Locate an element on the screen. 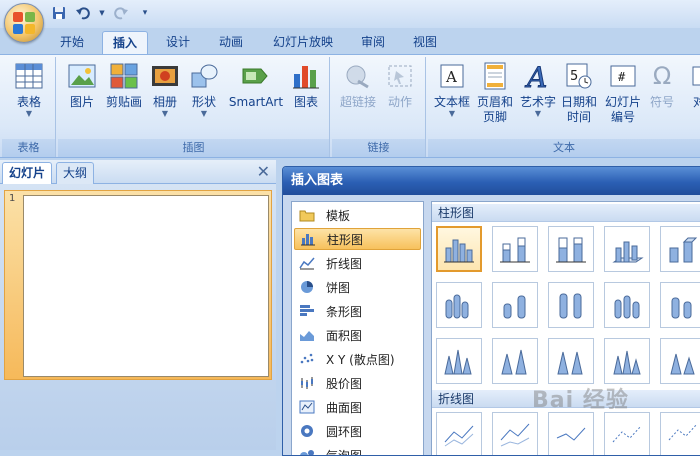  picture-label: 图片 is located at coordinates (82, 102).